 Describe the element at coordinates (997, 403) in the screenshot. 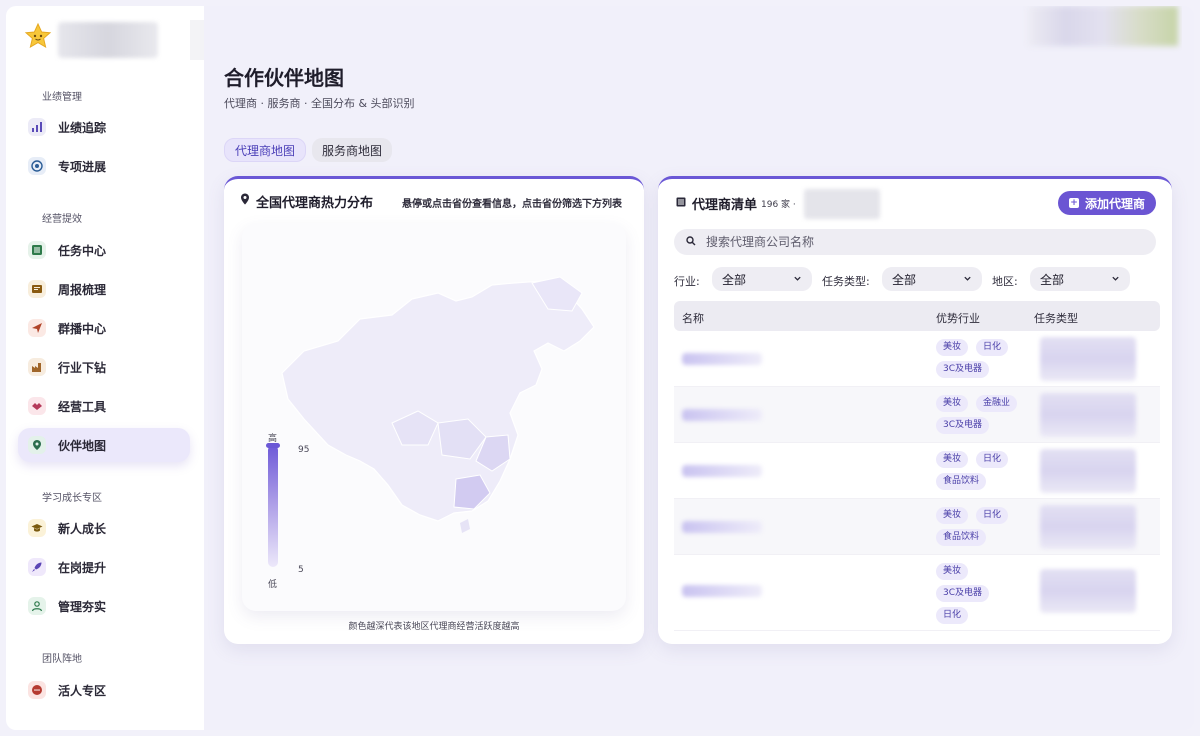

I see `industry-tag: 金融业` at that location.